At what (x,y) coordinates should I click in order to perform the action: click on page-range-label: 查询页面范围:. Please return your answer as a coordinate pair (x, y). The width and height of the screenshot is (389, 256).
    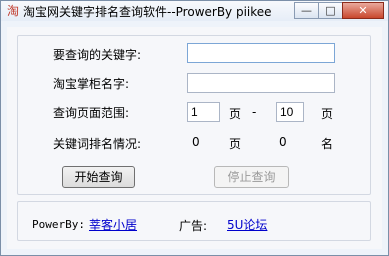
    Looking at the image, I should click on (91, 113).